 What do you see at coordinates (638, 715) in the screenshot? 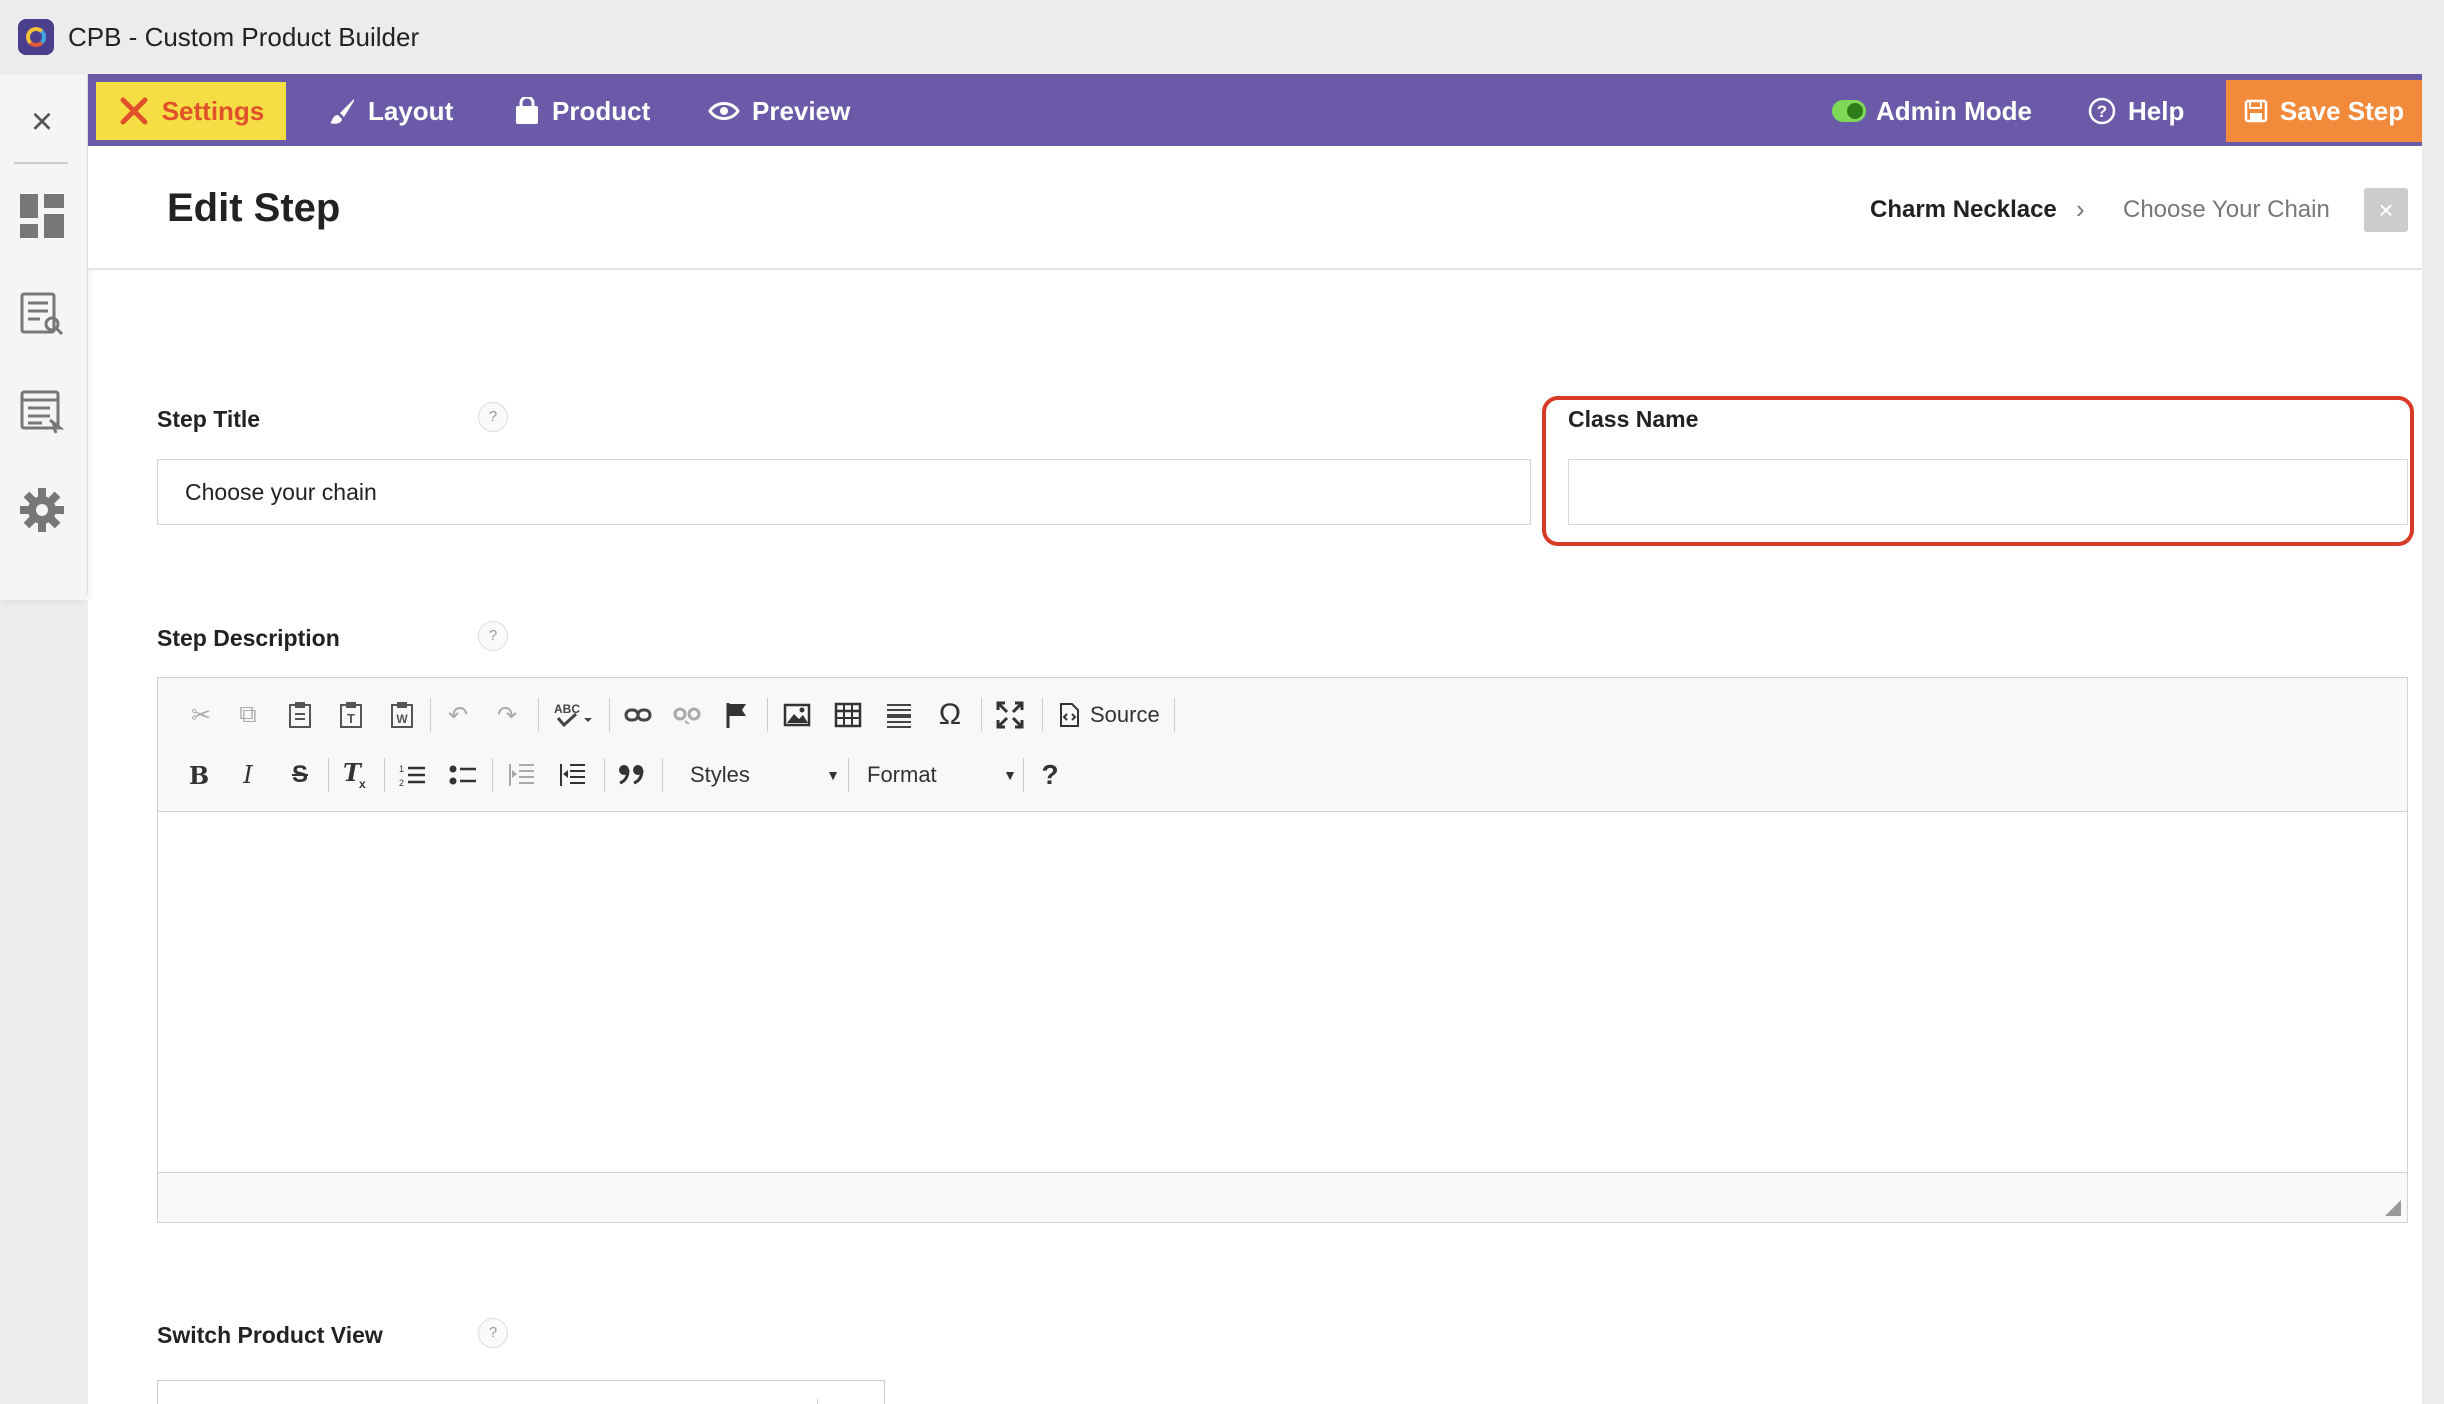
I see `link-icon` at bounding box center [638, 715].